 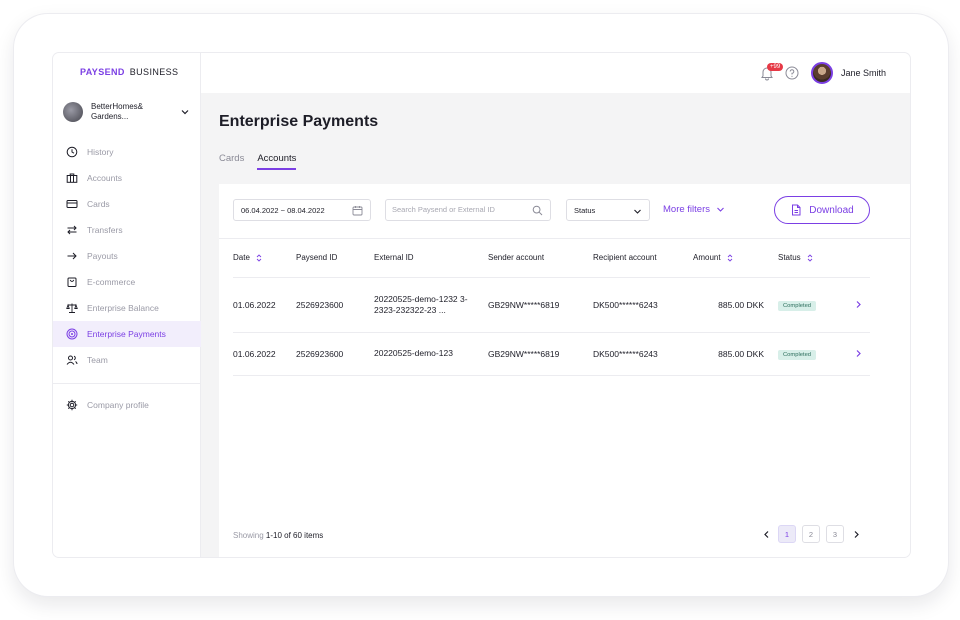 What do you see at coordinates (585, 210) in the screenshot?
I see `status-select-value: Status` at bounding box center [585, 210].